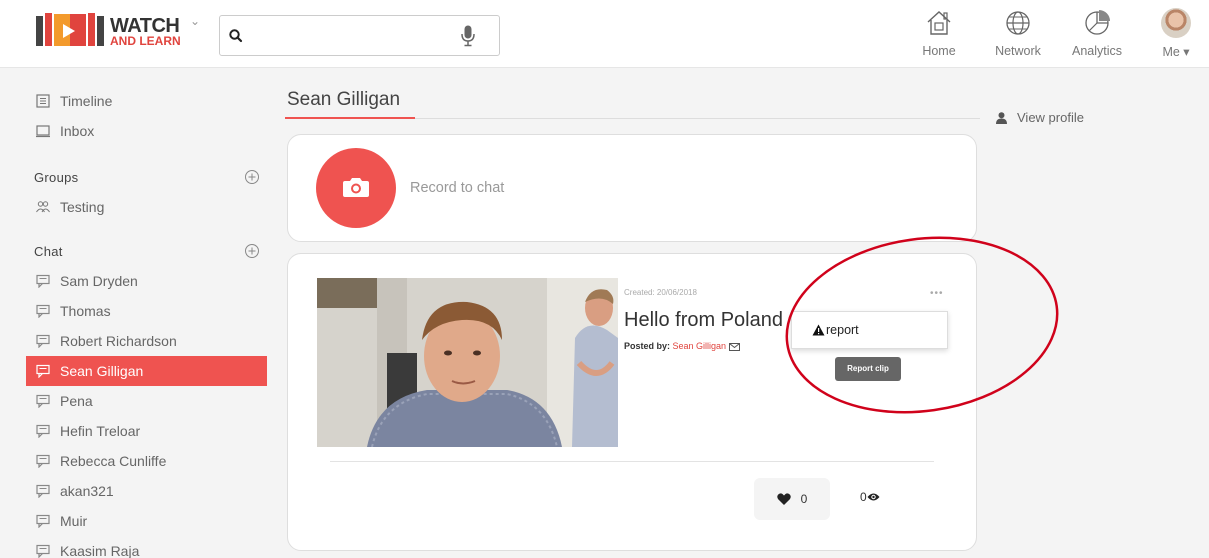  Describe the element at coordinates (700, 346) in the screenshot. I see `author-link: Sean Gilligan` at that location.